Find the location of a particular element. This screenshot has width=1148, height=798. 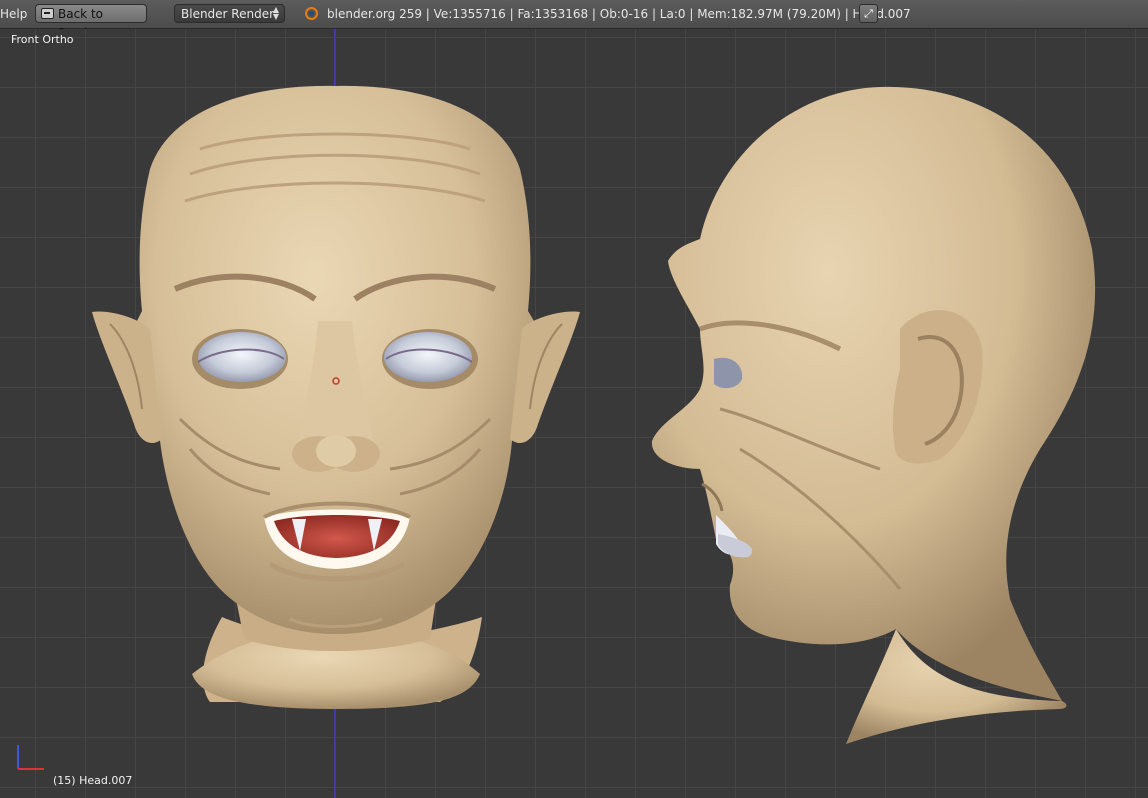

render-engine-value: Blender Render is located at coordinates (228, 14).